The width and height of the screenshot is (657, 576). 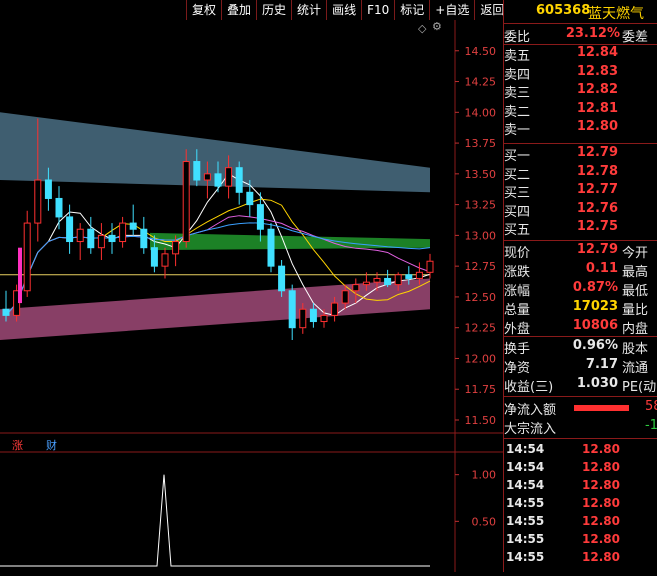 What do you see at coordinates (595, 306) in the screenshot?
I see `quote-value: 17023` at bounding box center [595, 306].